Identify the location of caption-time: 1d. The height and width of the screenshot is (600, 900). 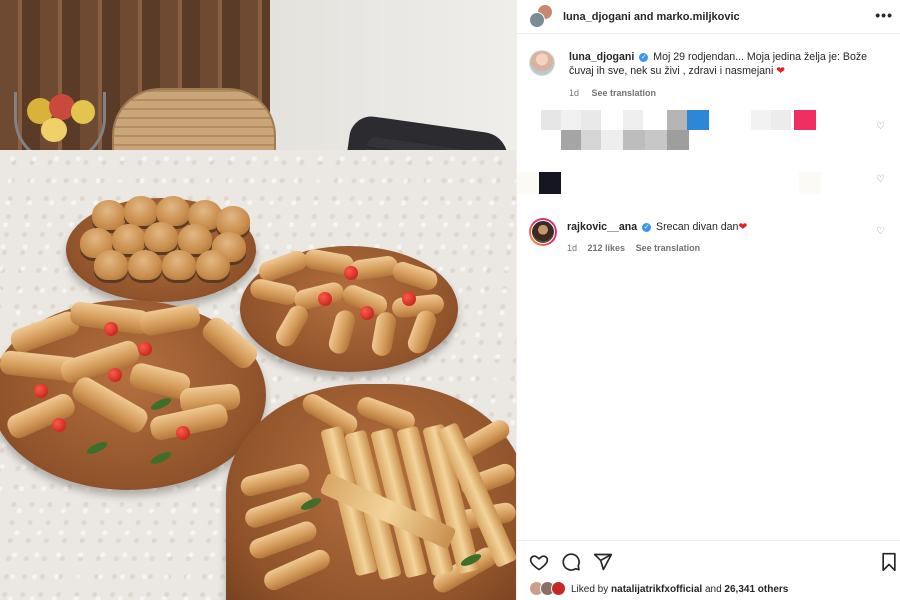
(574, 93).